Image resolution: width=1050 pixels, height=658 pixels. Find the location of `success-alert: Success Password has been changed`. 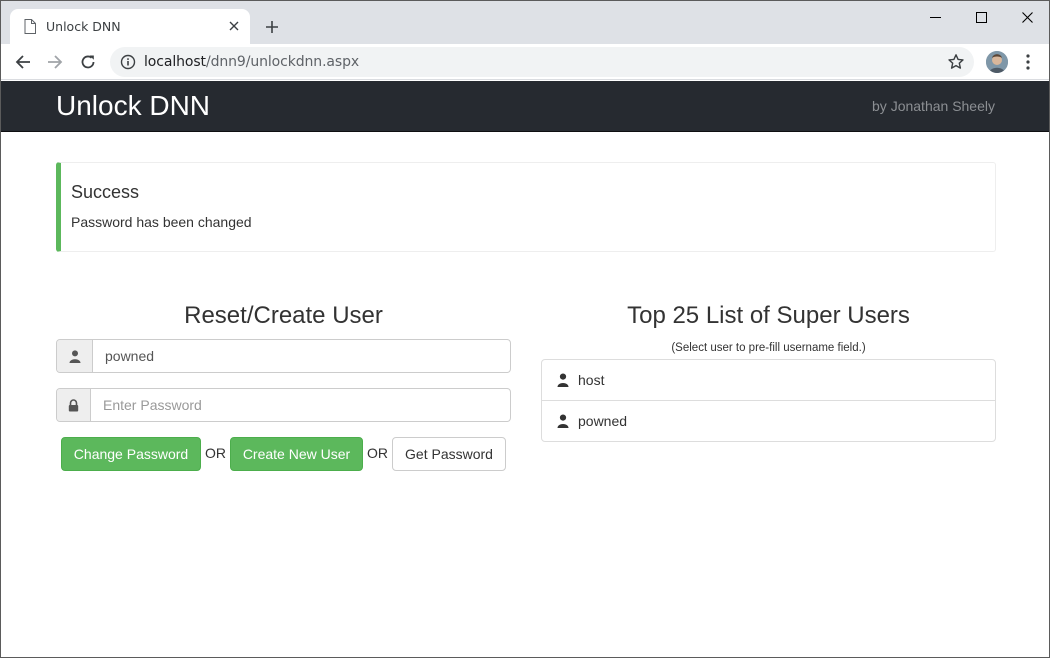

success-alert: Success Password has been changed is located at coordinates (526, 207).